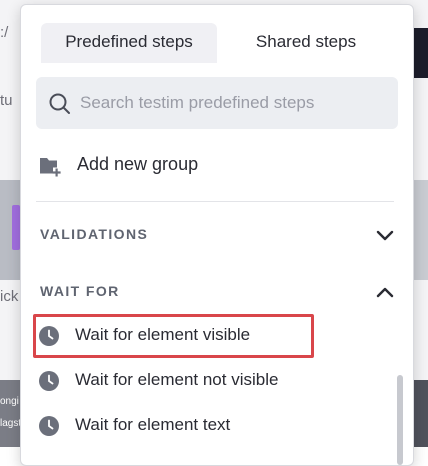 This screenshot has height=466, width=428. Describe the element at coordinates (163, 334) in the screenshot. I see `step-label: Wait for element visible` at that location.